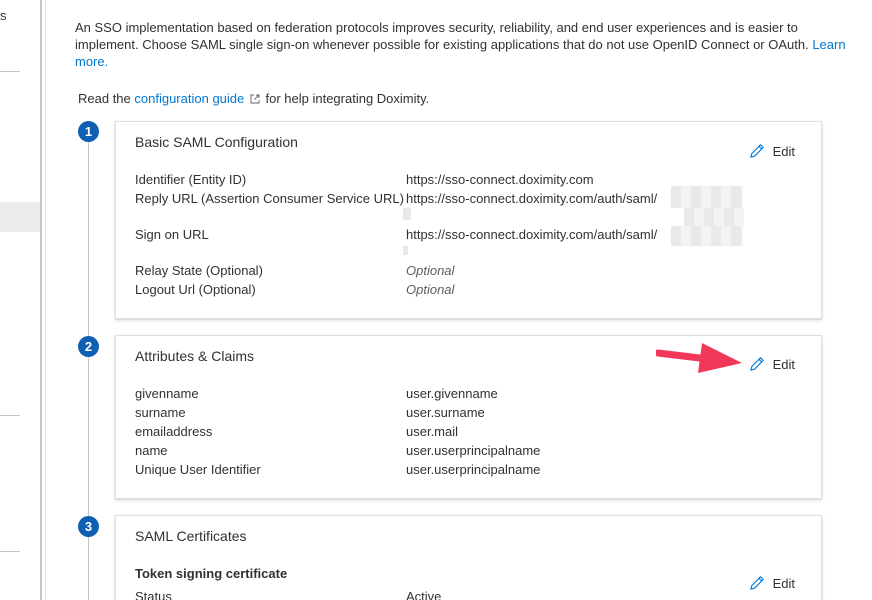  What do you see at coordinates (500, 179) in the screenshot?
I see `row-value: https://sso-connect.doximity.com` at bounding box center [500, 179].